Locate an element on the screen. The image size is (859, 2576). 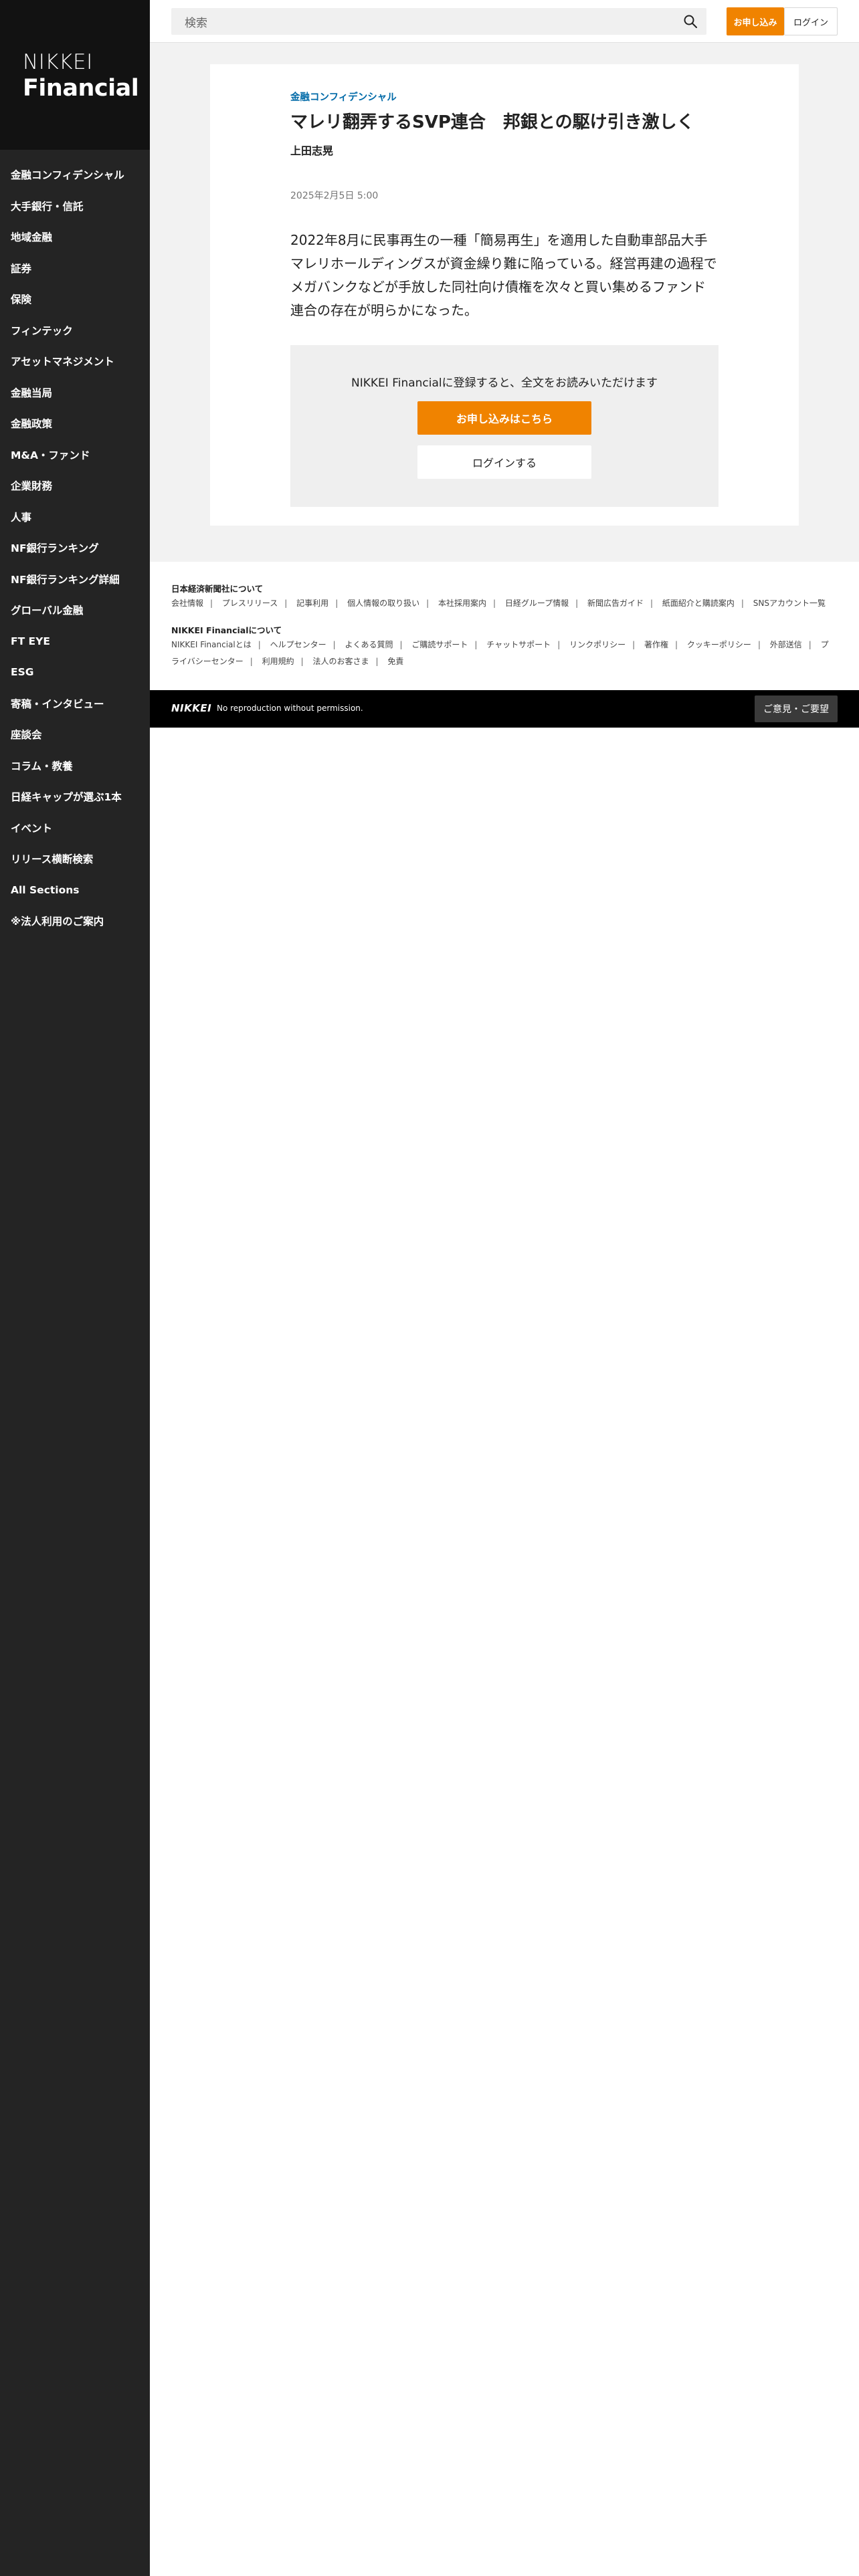
footer-link: リンクポリシー is located at coordinates (597, 644).